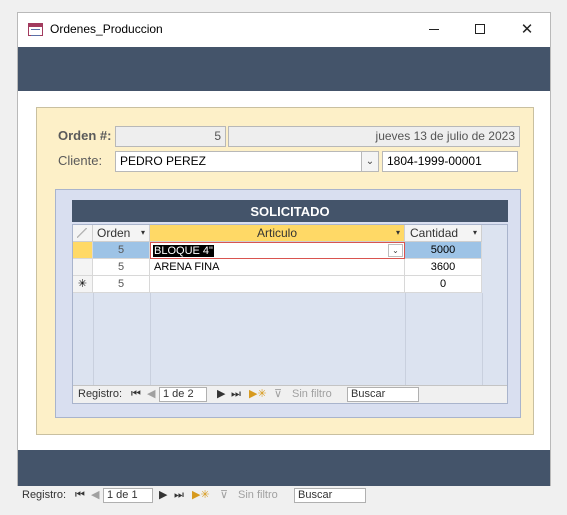 The height and width of the screenshot is (515, 567). Describe the element at coordinates (277, 339) in the screenshot. I see `grid-empty-area` at that location.